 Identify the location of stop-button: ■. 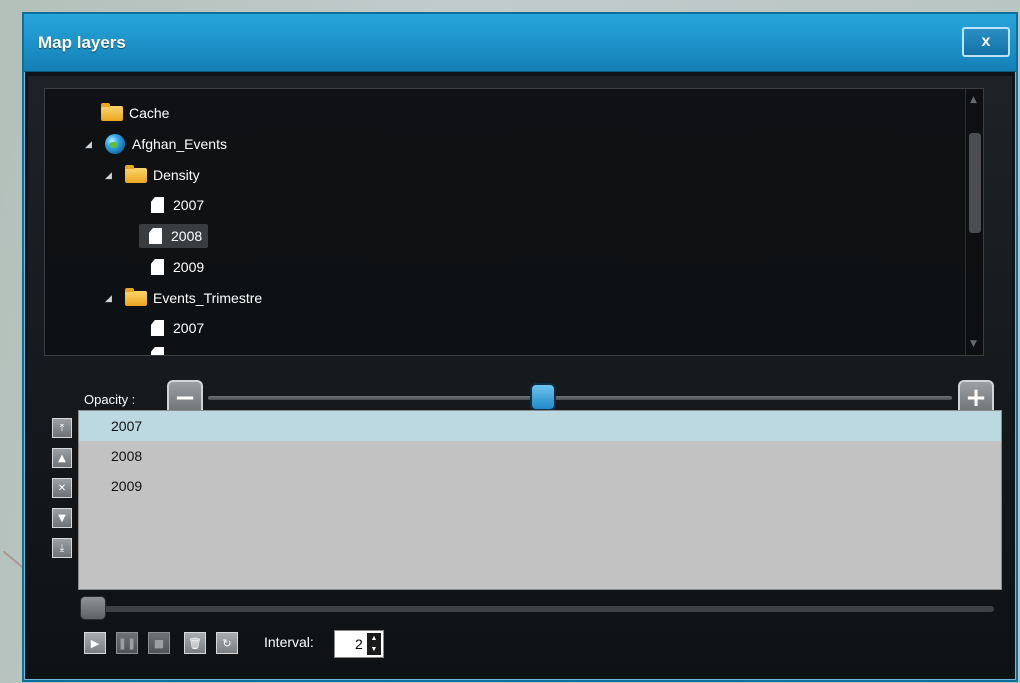
(159, 643).